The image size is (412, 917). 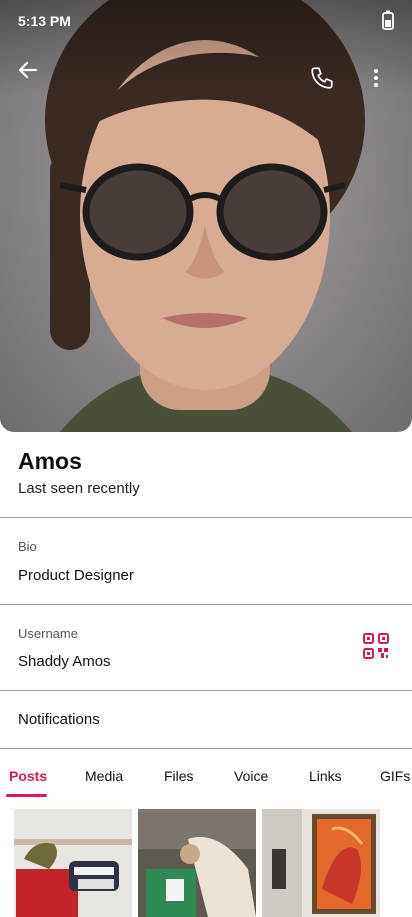 I want to click on back-button, so click(x=28, y=70).